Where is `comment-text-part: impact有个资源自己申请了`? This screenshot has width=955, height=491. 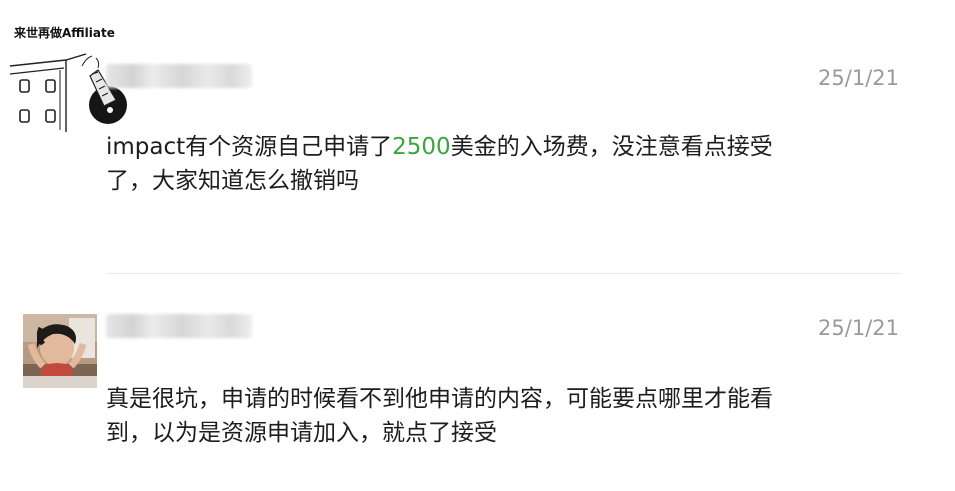
comment-text-part: impact有个资源自己申请了 is located at coordinates (249, 147).